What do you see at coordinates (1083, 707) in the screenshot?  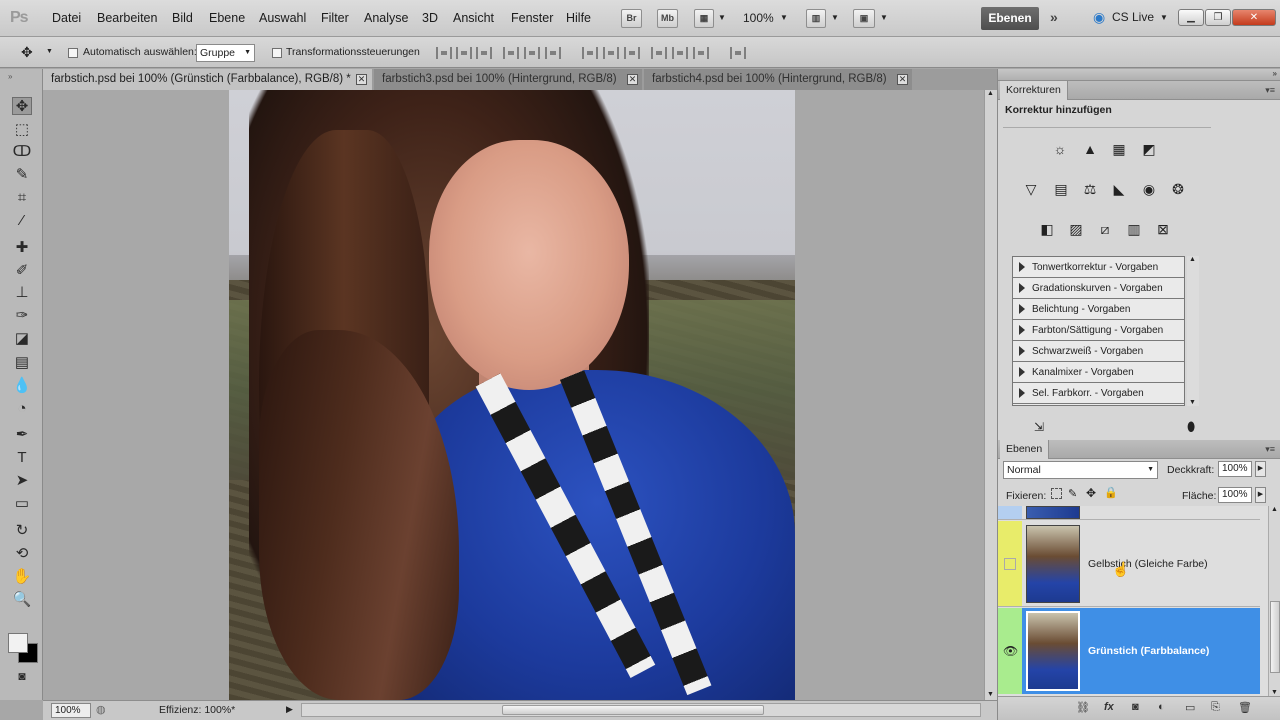 I see `link-layers-icon: ⛓` at bounding box center [1083, 707].